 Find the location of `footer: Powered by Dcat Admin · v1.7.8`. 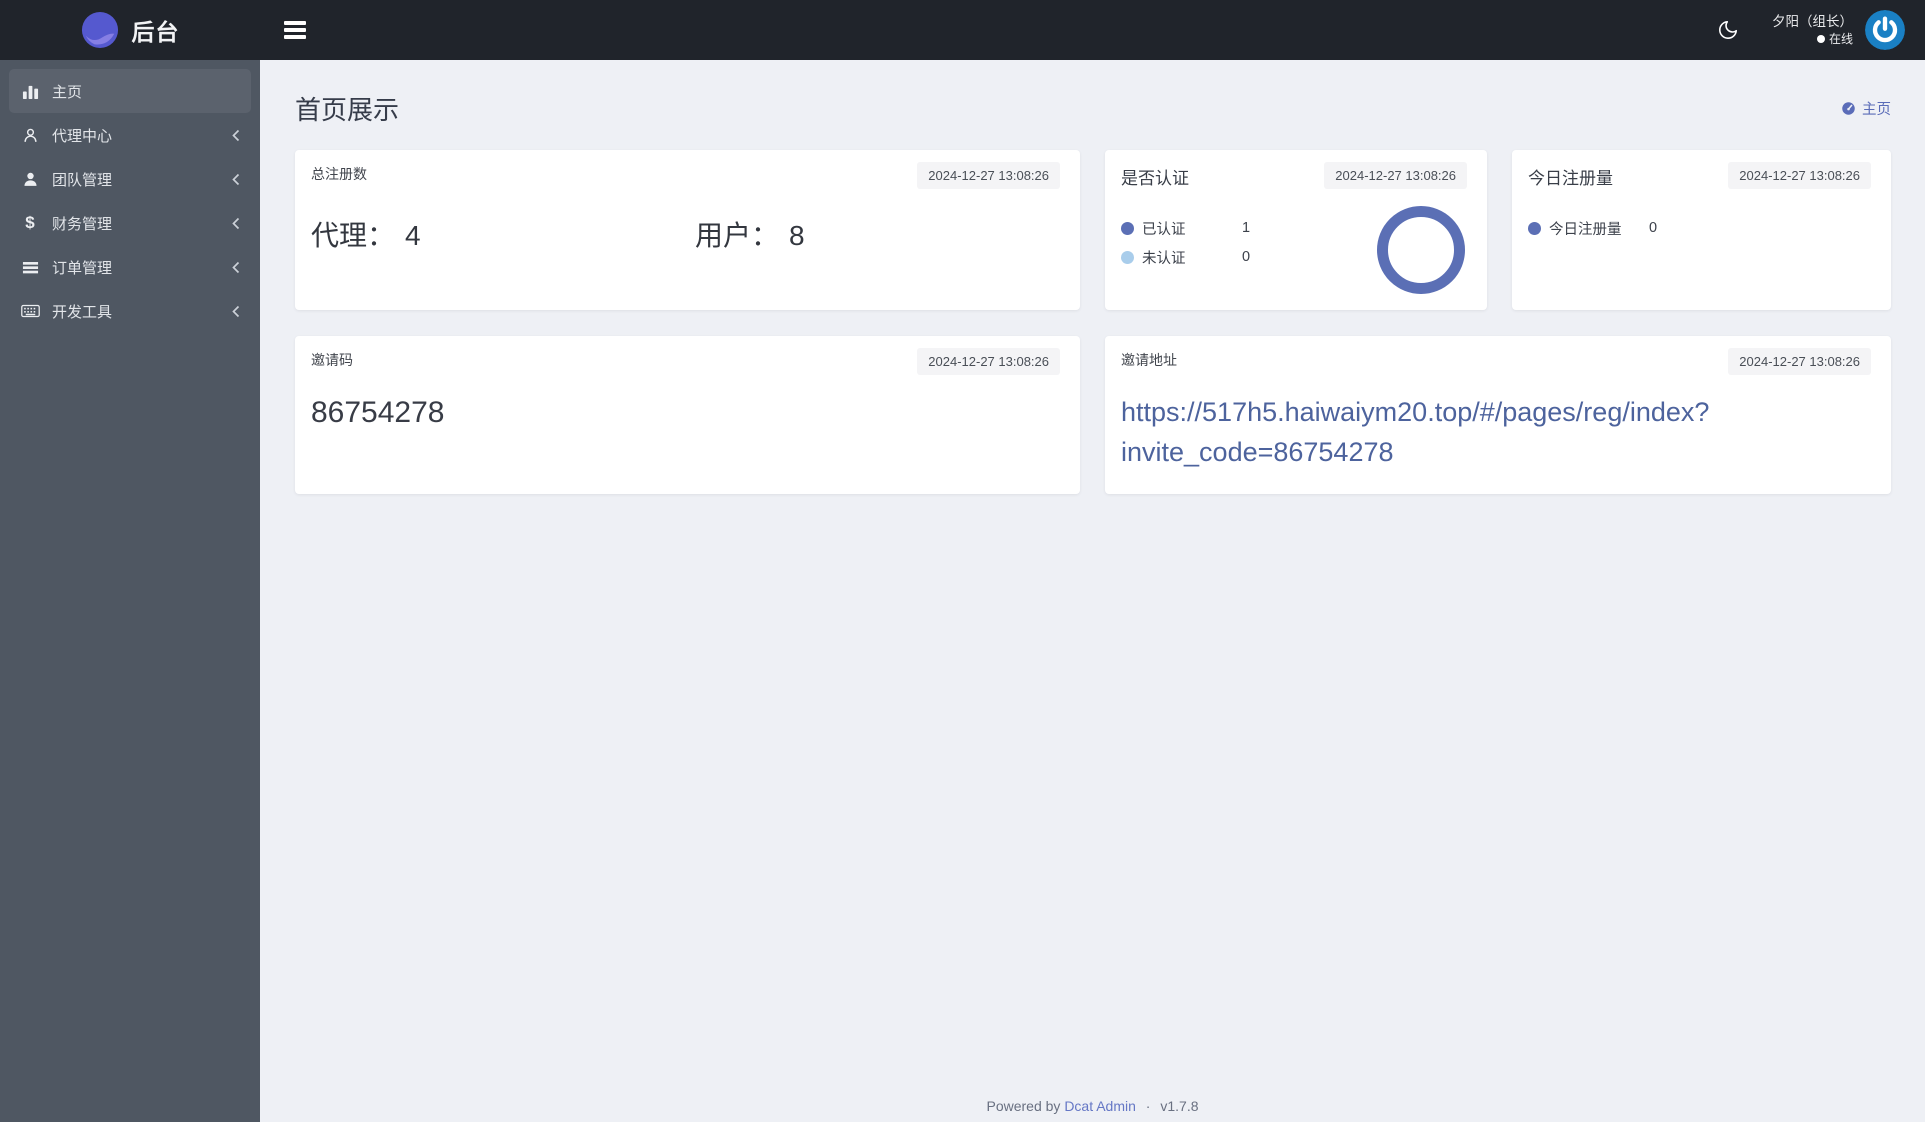

footer: Powered by Dcat Admin · v1.7.8 is located at coordinates (1092, 1106).